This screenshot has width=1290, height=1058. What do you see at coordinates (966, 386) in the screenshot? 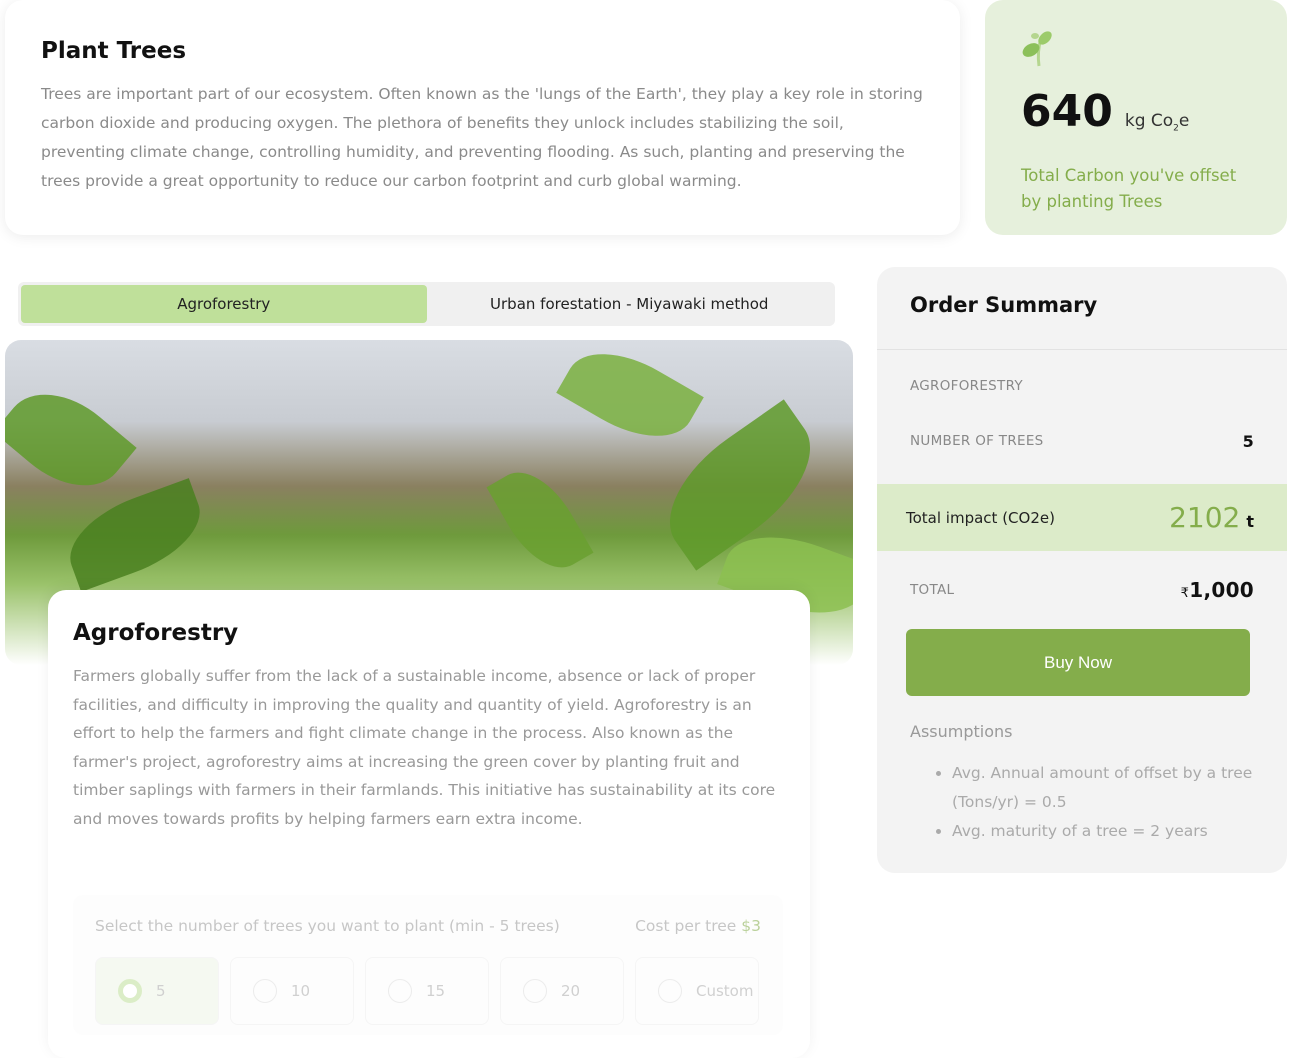
I see `project-name: AGROFORESTRY` at bounding box center [966, 386].